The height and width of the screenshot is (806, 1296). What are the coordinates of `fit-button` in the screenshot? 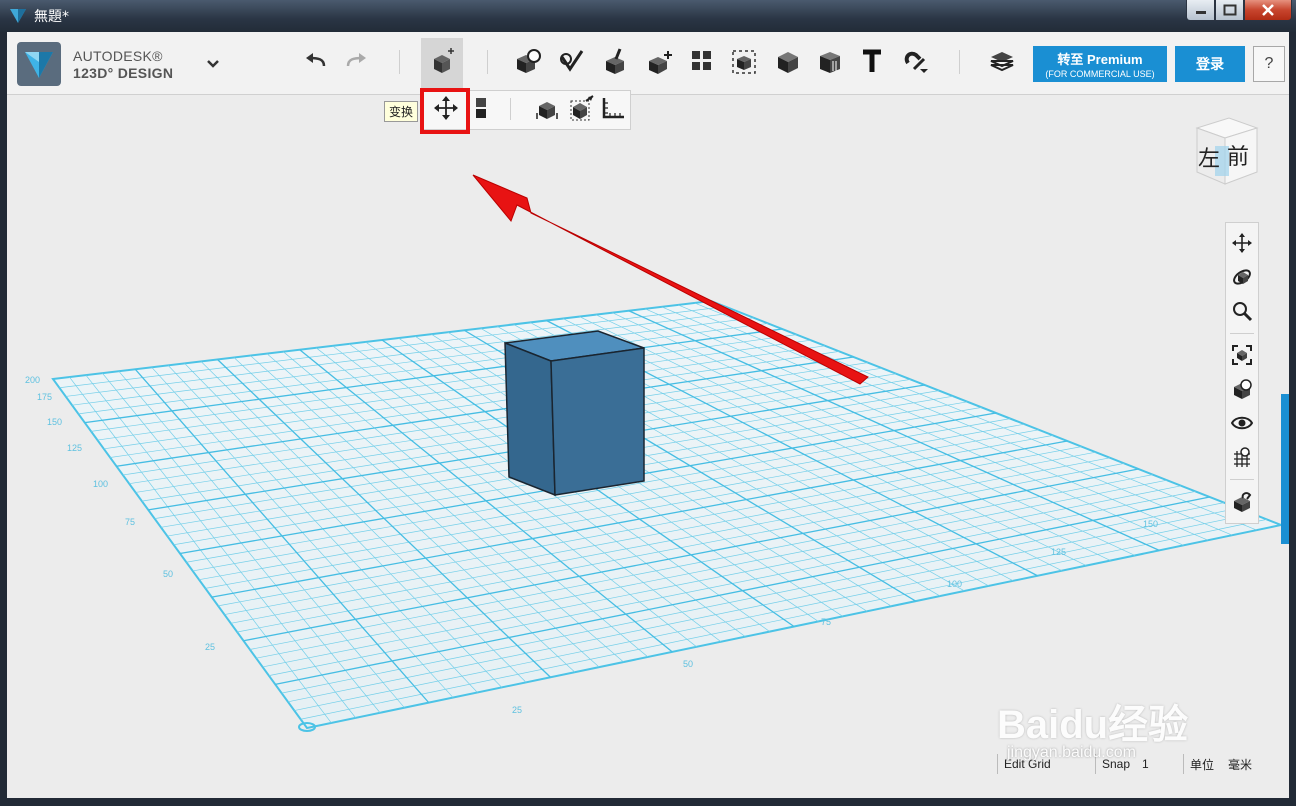 It's located at (1242, 355).